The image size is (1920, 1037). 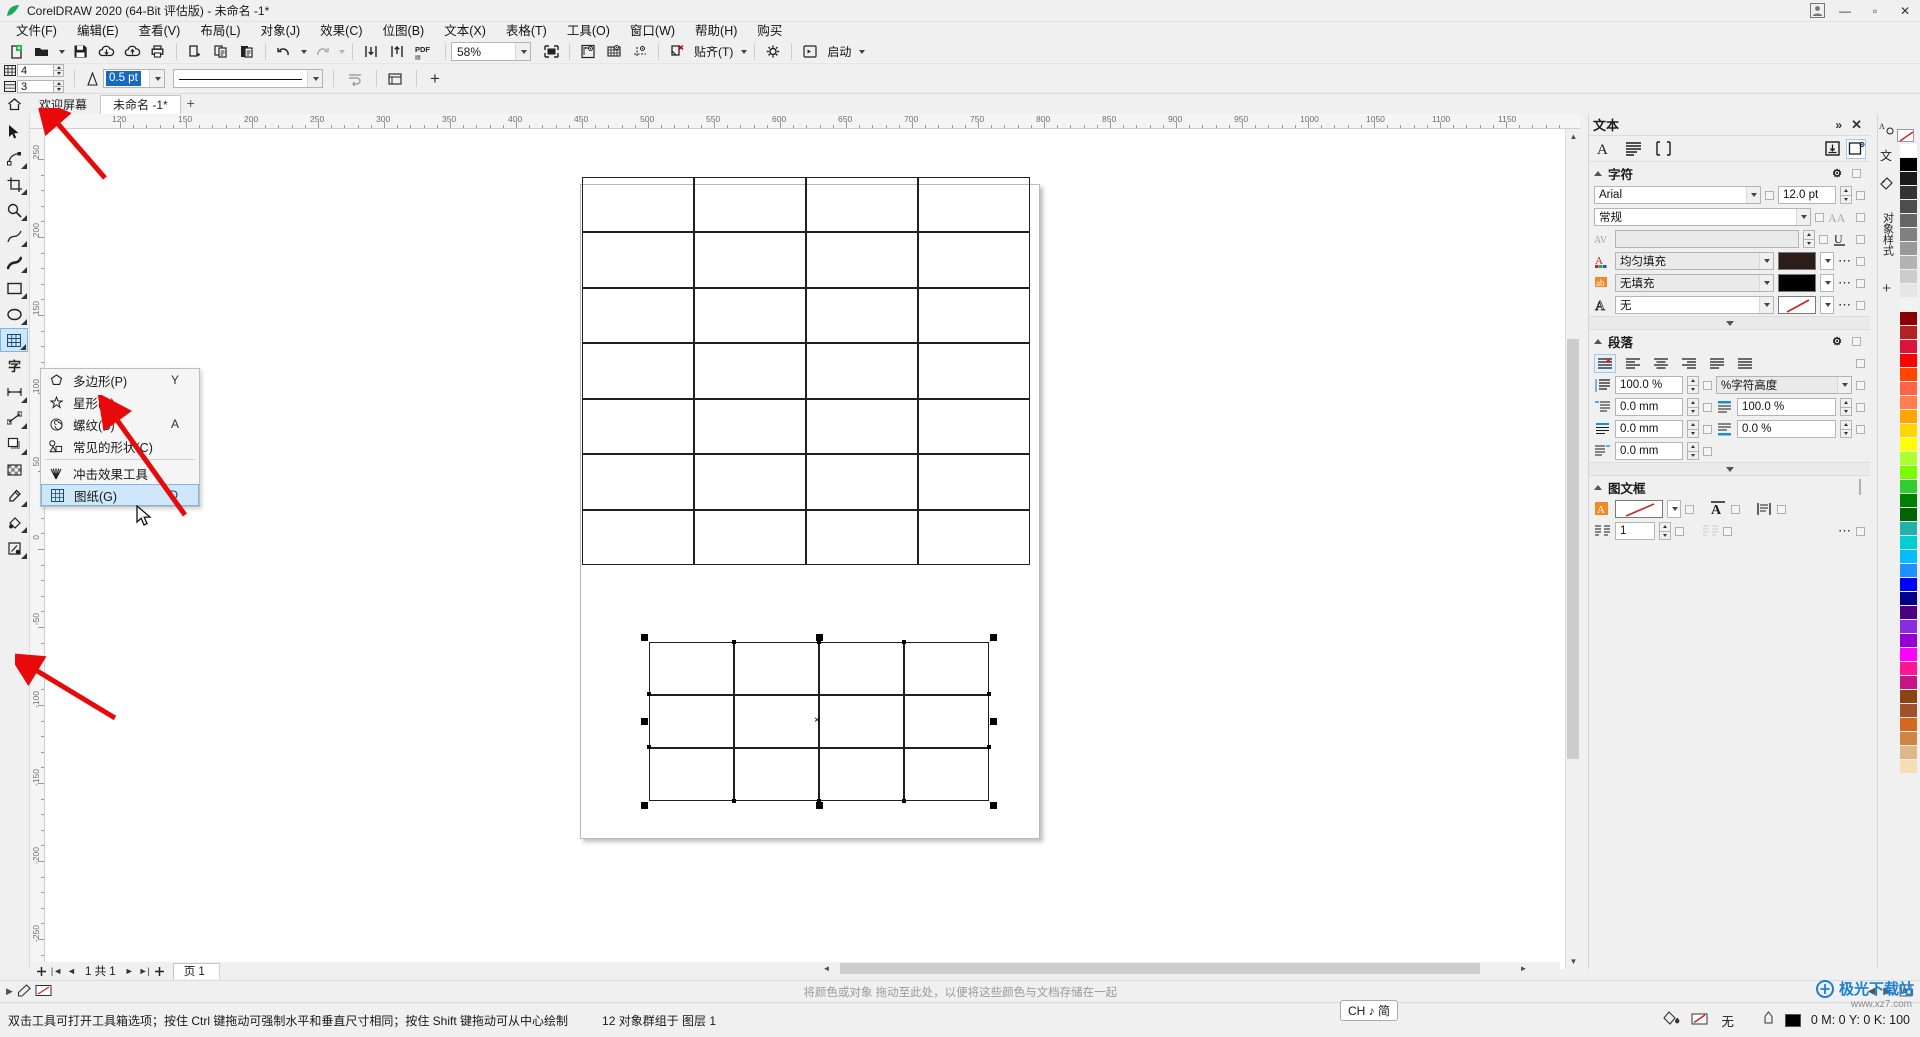 What do you see at coordinates (355, 79) in the screenshot?
I see `wrap-text-icon` at bounding box center [355, 79].